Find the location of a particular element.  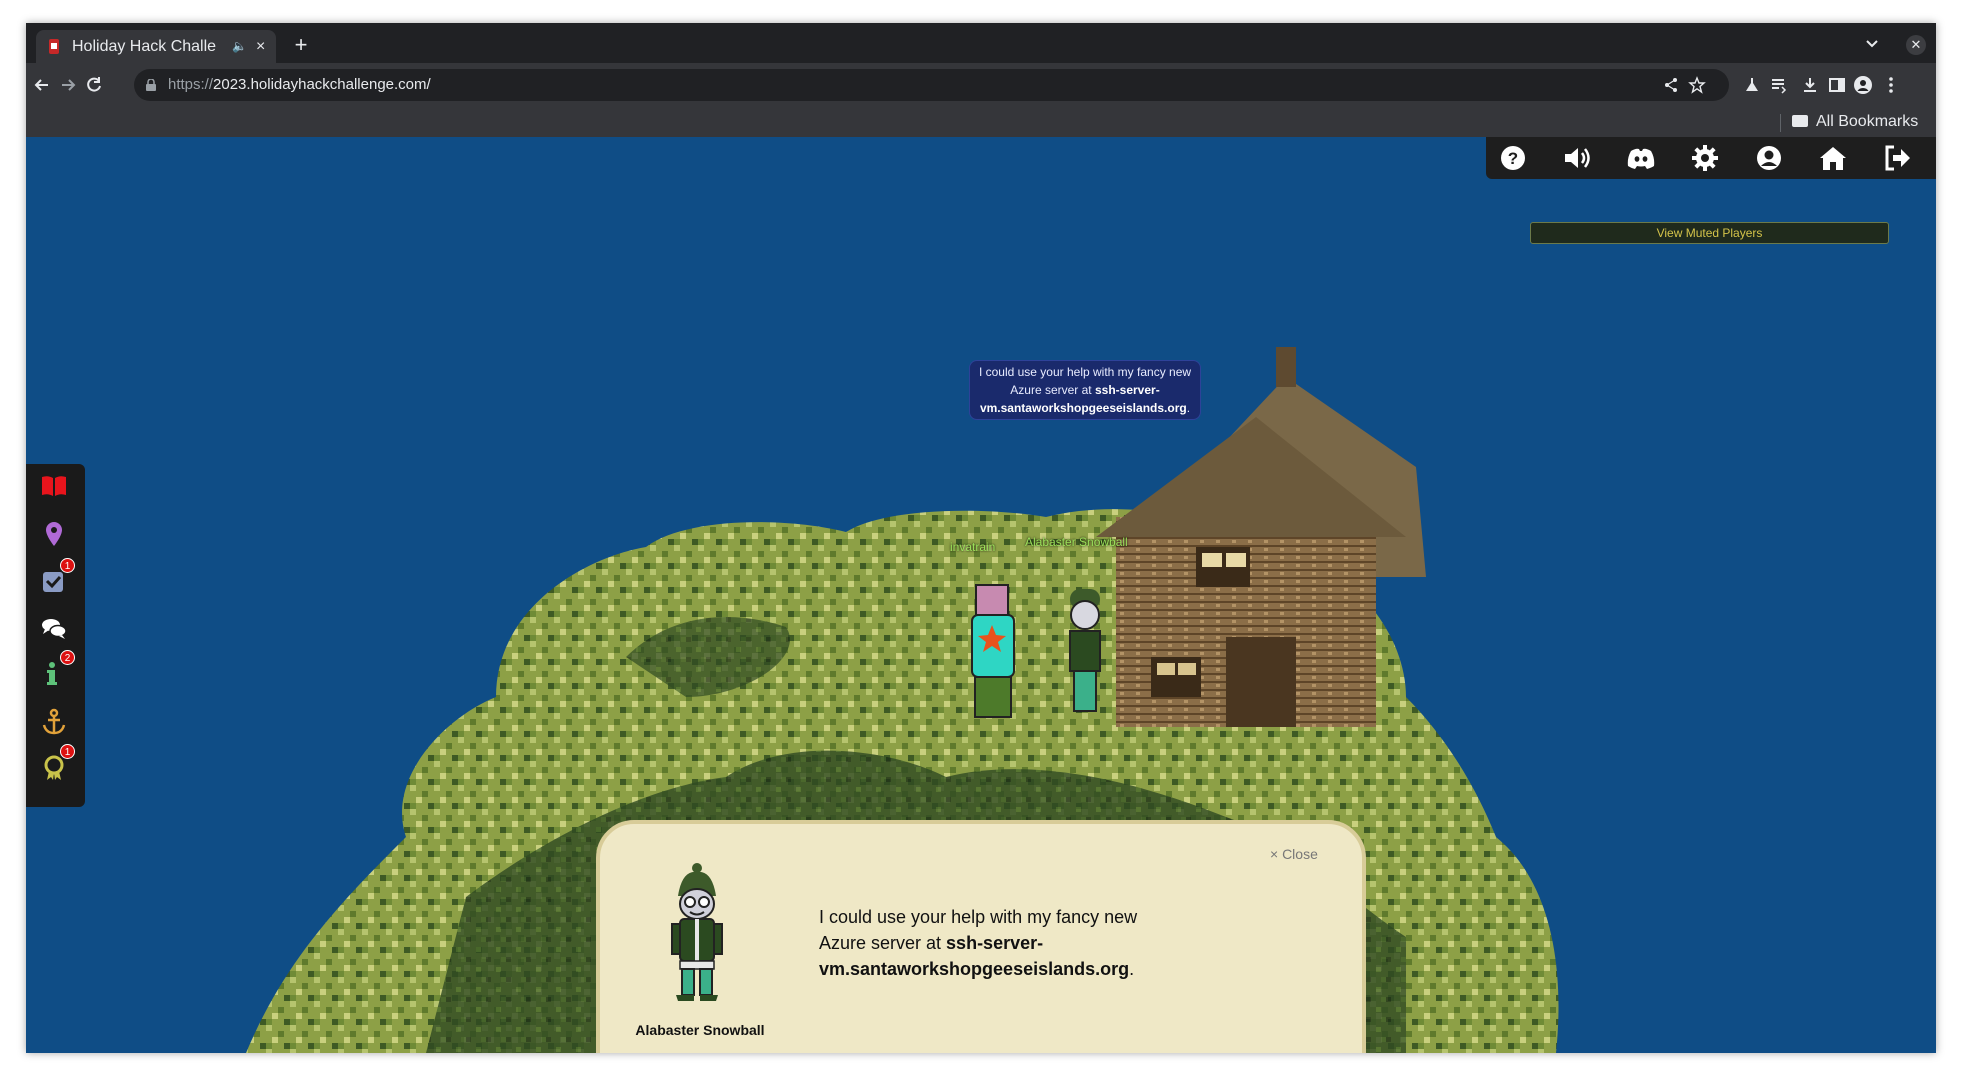

book-icon is located at coordinates (54, 486).